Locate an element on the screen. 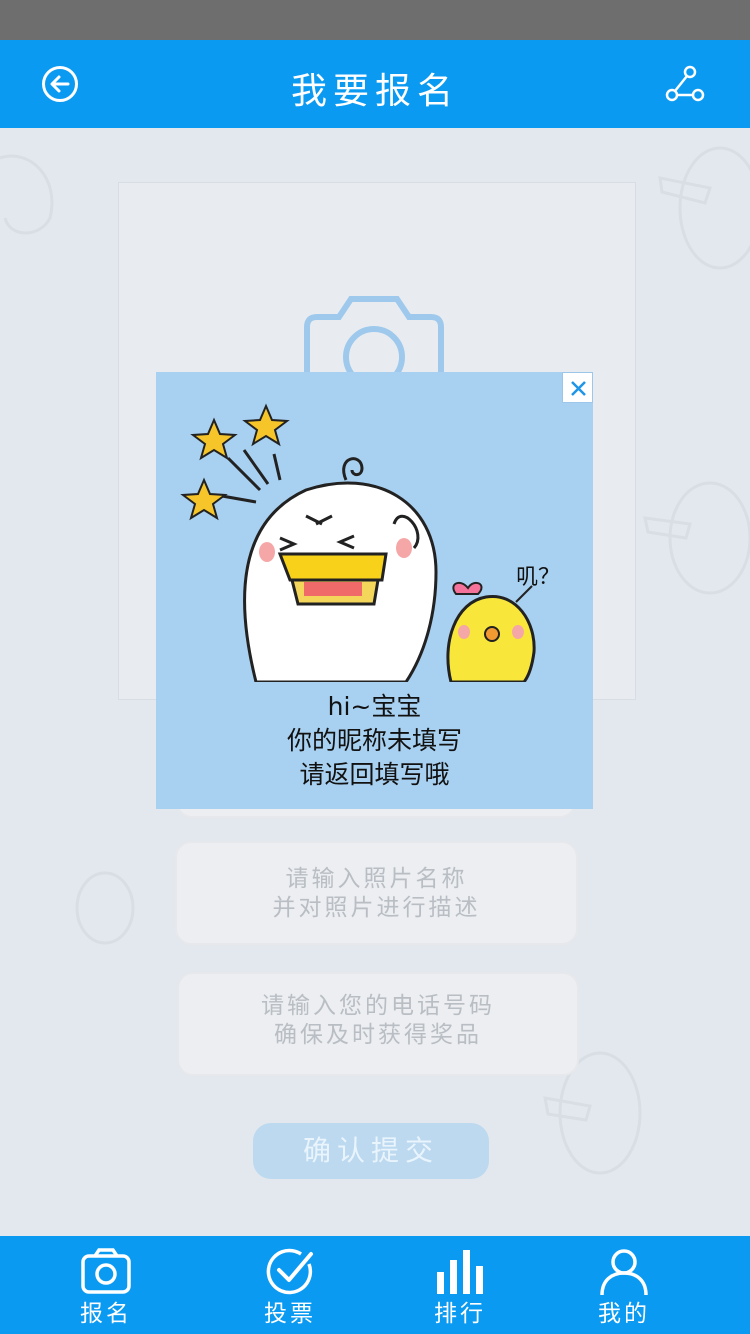 The width and height of the screenshot is (750, 1334). popup-message-line-3: 请返回填写哦 is located at coordinates (374, 774).